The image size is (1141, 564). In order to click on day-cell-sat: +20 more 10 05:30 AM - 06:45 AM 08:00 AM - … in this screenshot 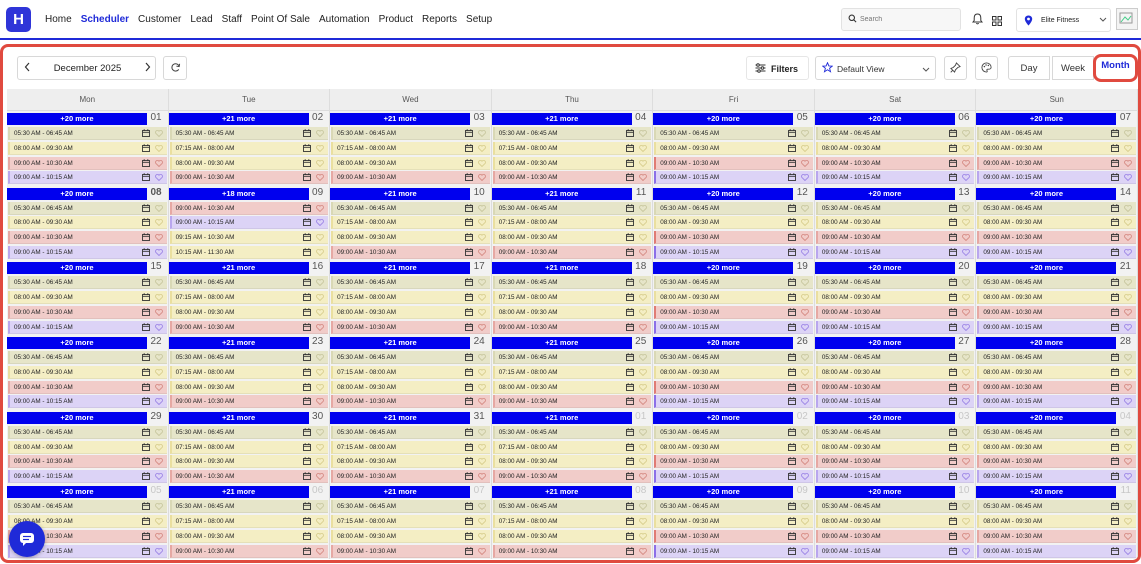, I will do `click(895, 522)`.